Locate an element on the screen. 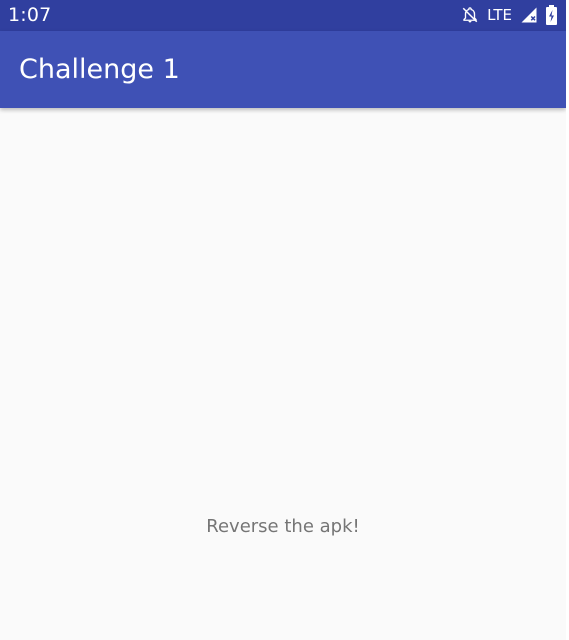 The width and height of the screenshot is (569, 640). battery-charging-icon is located at coordinates (551, 15).